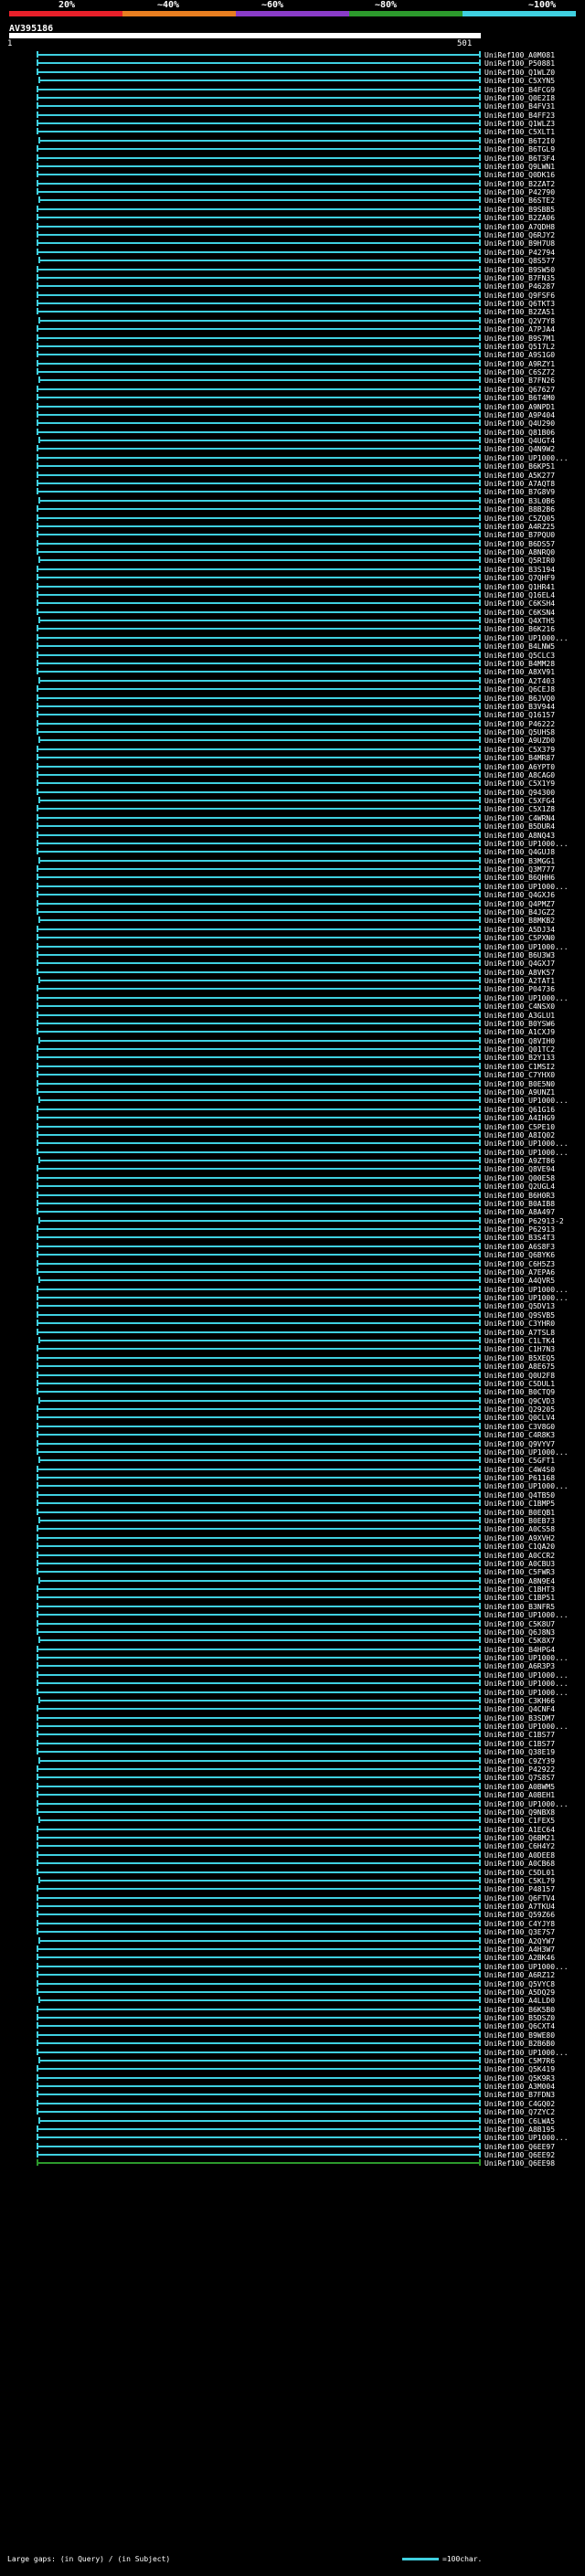 This screenshot has width=585, height=2576. What do you see at coordinates (519, 1932) in the screenshot?
I see `hit-label: UniRef100_Q3E7S7` at bounding box center [519, 1932].